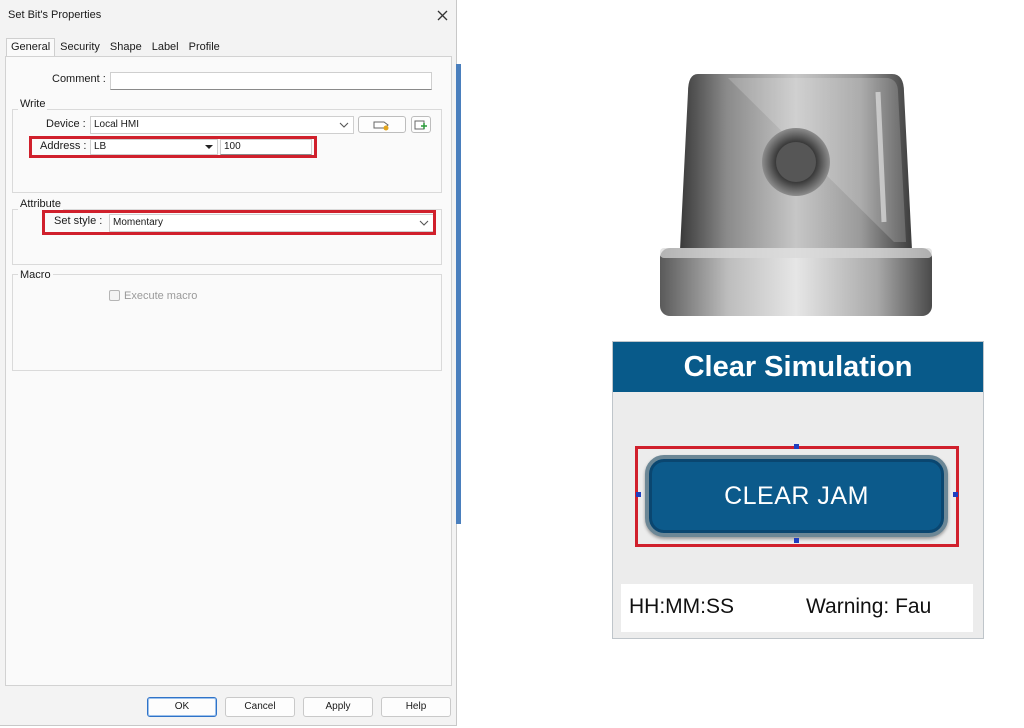 Image resolution: width=1024 pixels, height=728 pixels. I want to click on comment-label: Comment :, so click(79, 79).